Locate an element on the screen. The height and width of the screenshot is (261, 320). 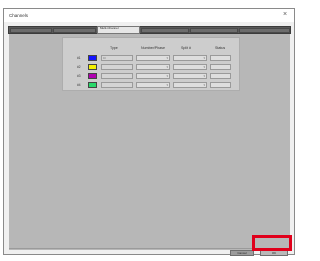
ok-button-highlight is located at coordinates (272, 243).